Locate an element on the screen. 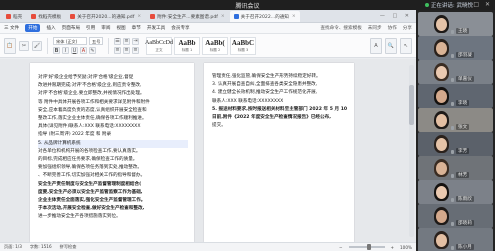  zoom-slider is located at coordinates (366, 247).